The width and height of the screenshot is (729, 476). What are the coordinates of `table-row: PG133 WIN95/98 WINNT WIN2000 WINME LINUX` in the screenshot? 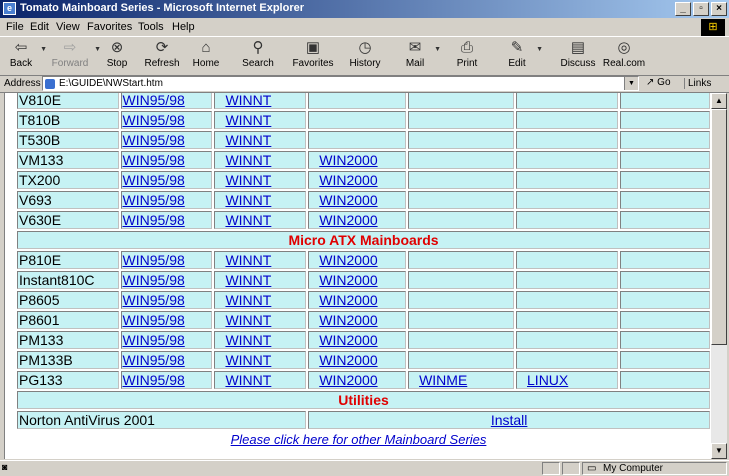 It's located at (363, 380).